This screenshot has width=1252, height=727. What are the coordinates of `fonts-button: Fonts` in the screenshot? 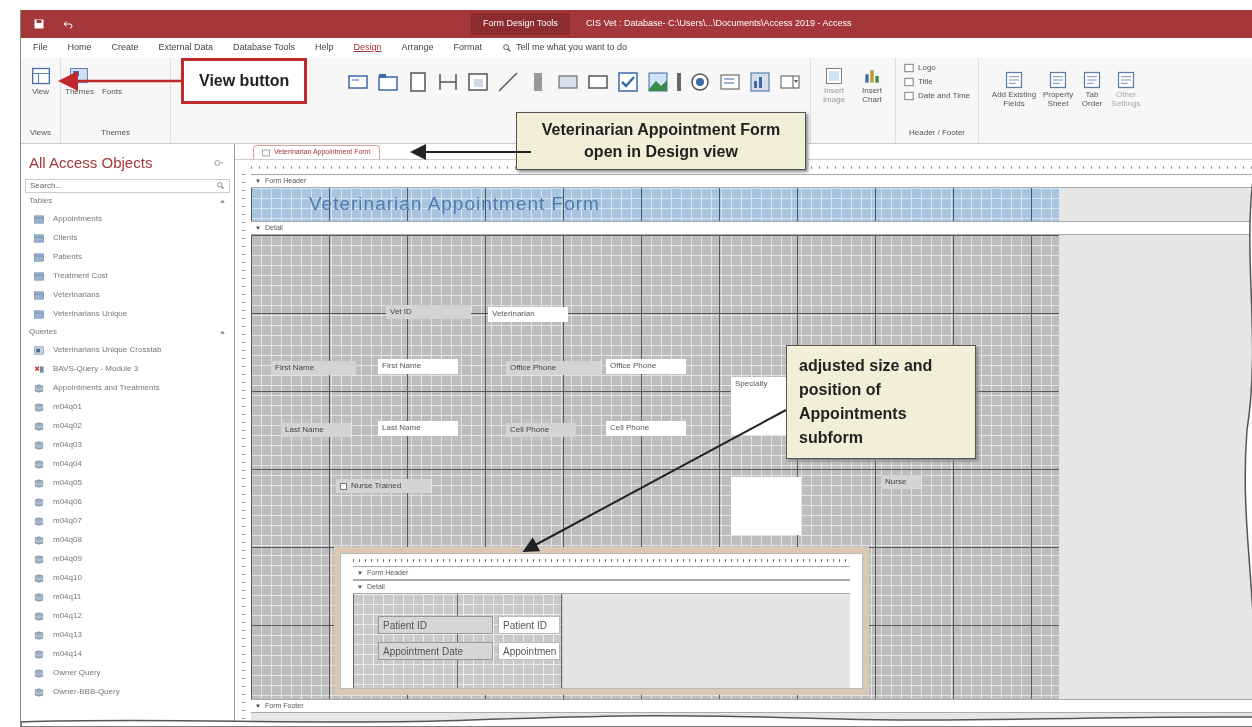 It's located at (111, 92).